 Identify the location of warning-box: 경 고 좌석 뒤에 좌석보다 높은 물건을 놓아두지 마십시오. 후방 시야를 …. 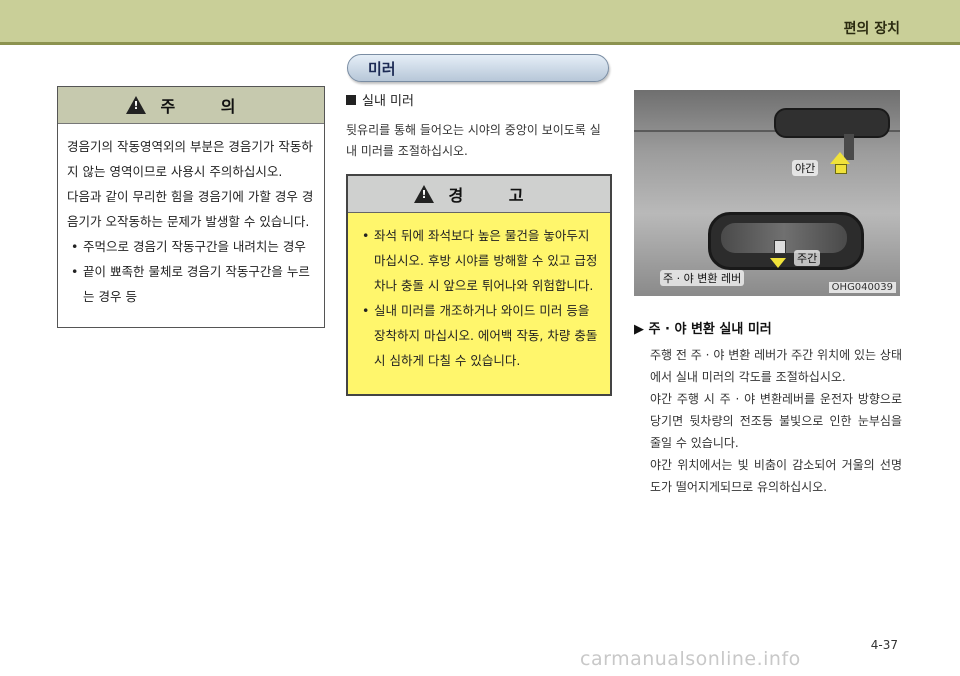
(479, 285).